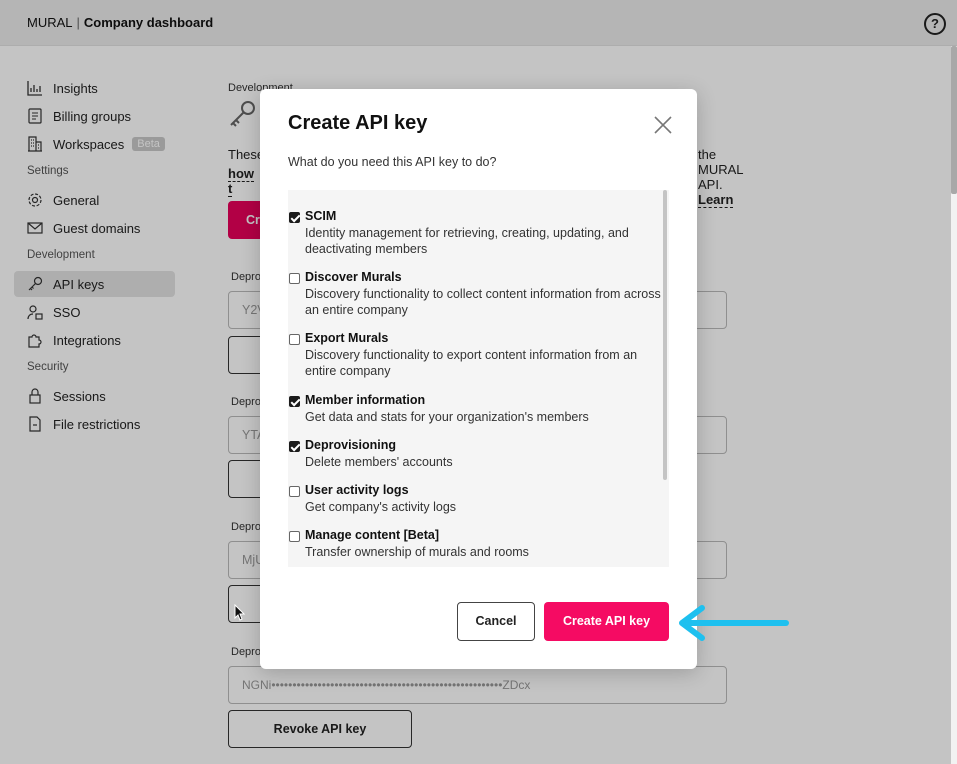 The image size is (957, 764). I want to click on dialog-title: Create API key, so click(358, 123).